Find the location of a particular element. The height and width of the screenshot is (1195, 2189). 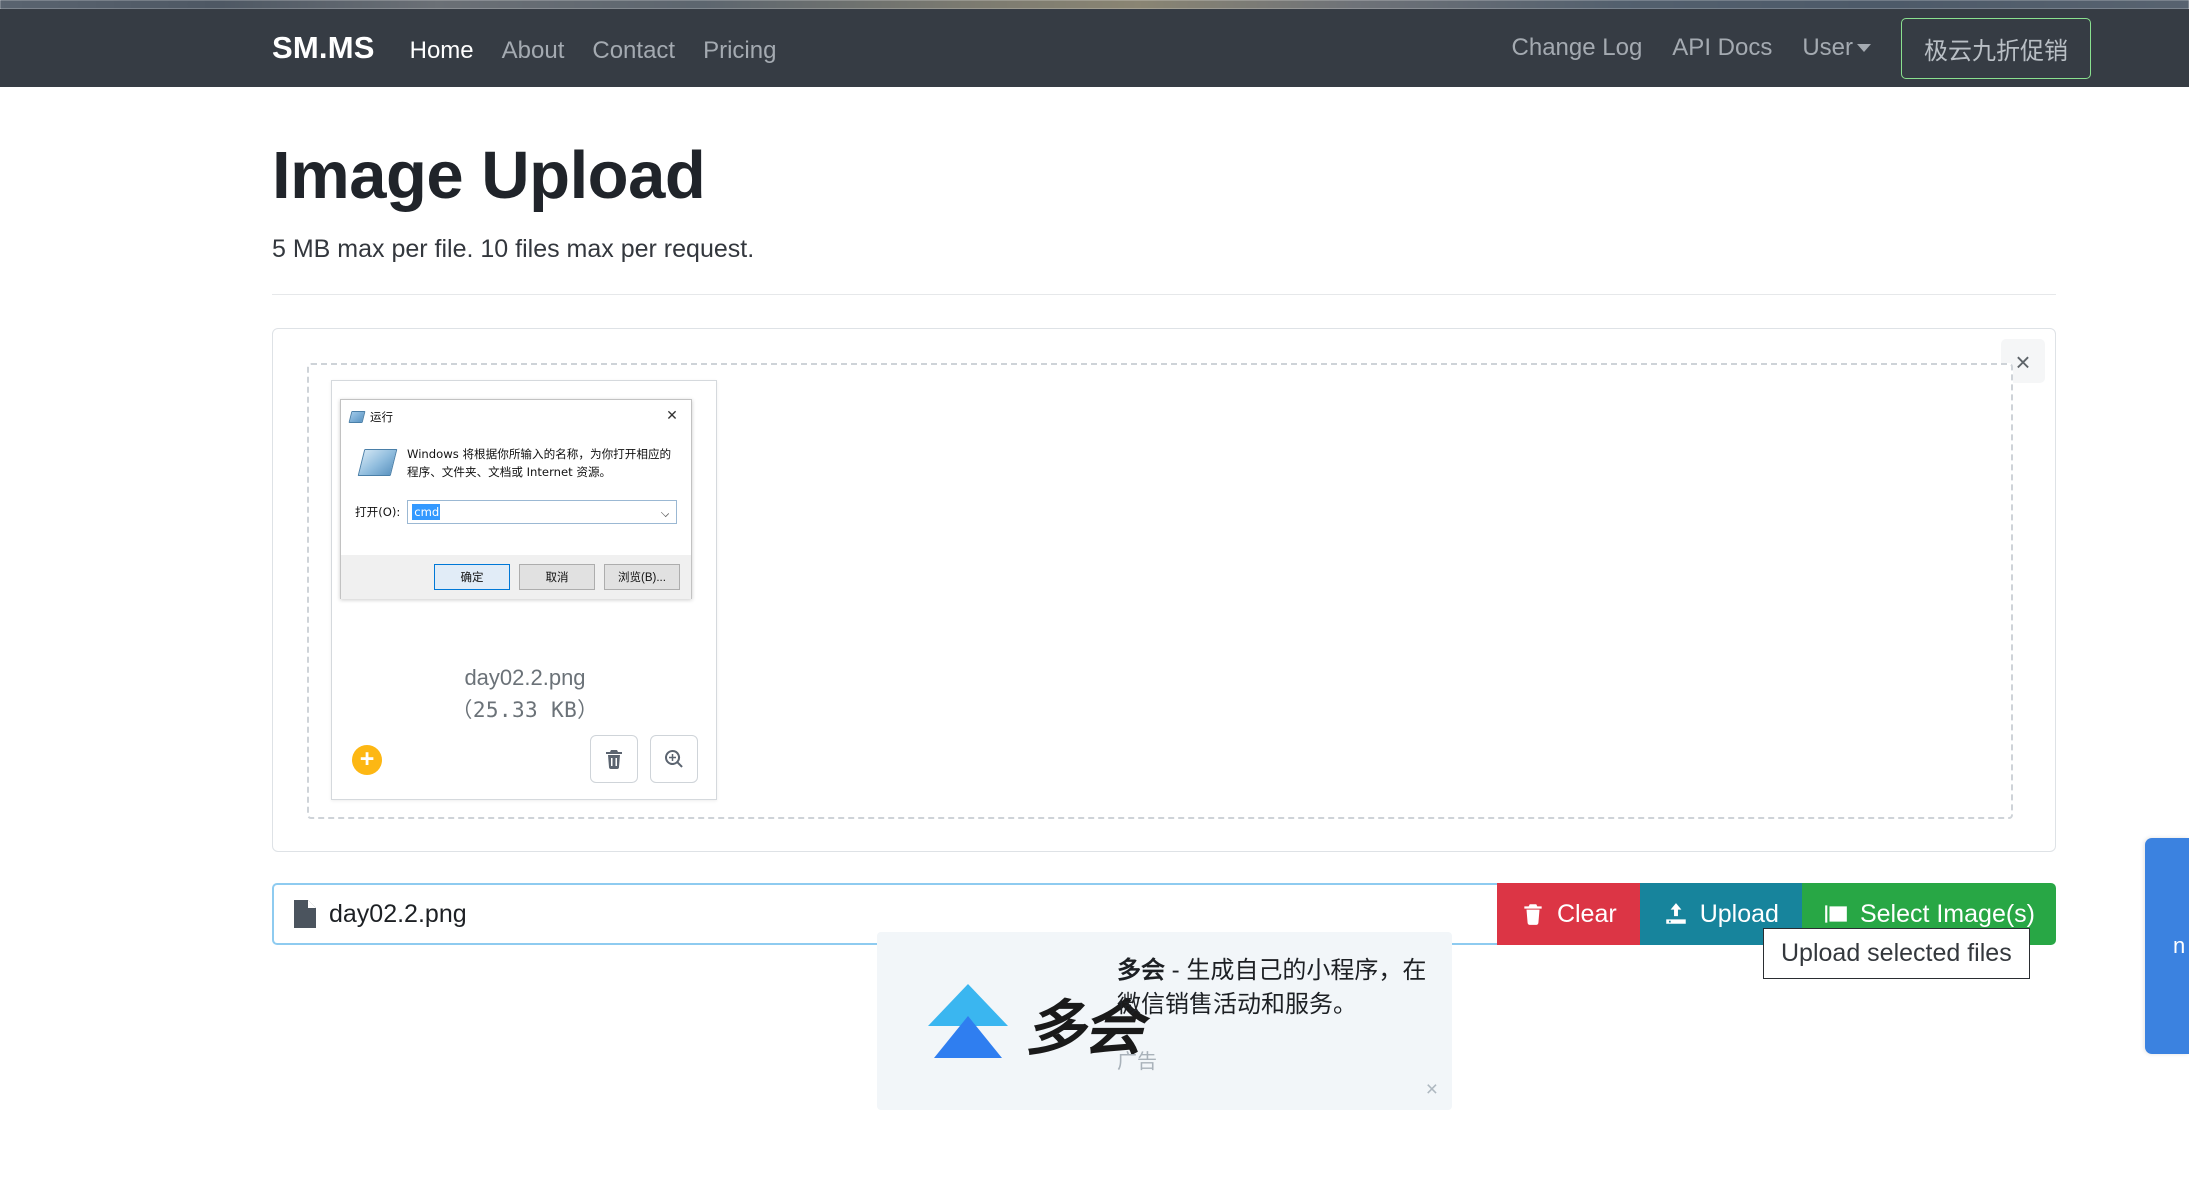

nav-link-about: About is located at coordinates (533, 51).